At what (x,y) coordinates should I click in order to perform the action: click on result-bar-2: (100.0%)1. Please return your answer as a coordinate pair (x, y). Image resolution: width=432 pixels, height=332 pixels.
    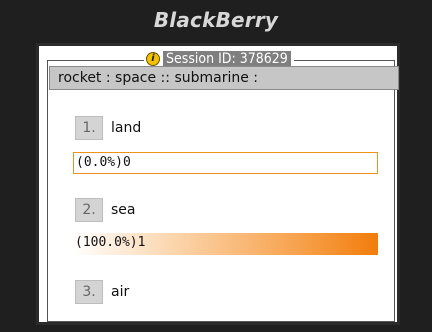
    Looking at the image, I should click on (225, 244).